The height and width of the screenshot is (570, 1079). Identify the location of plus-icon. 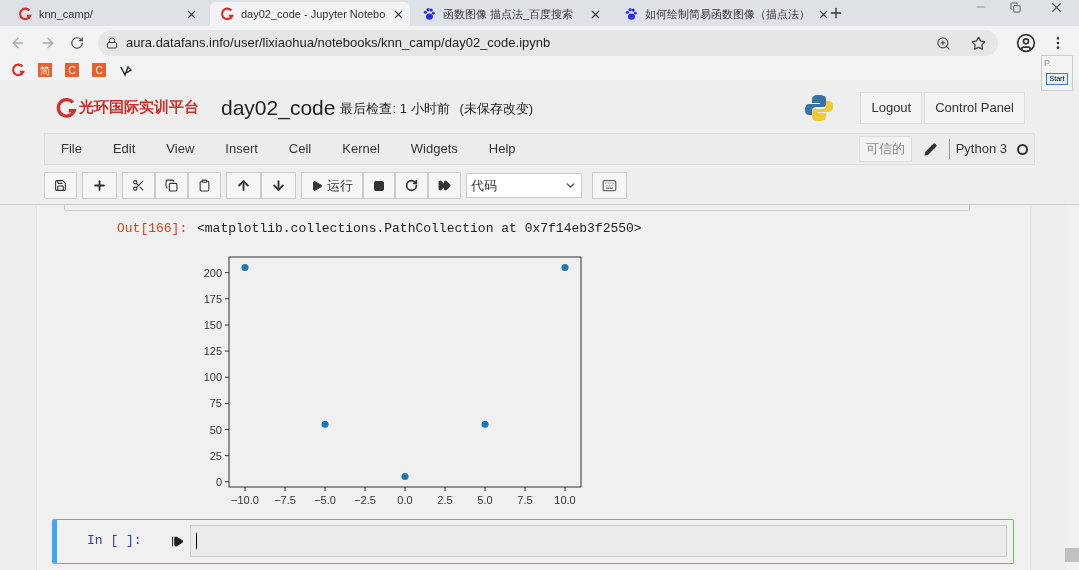
(99, 185).